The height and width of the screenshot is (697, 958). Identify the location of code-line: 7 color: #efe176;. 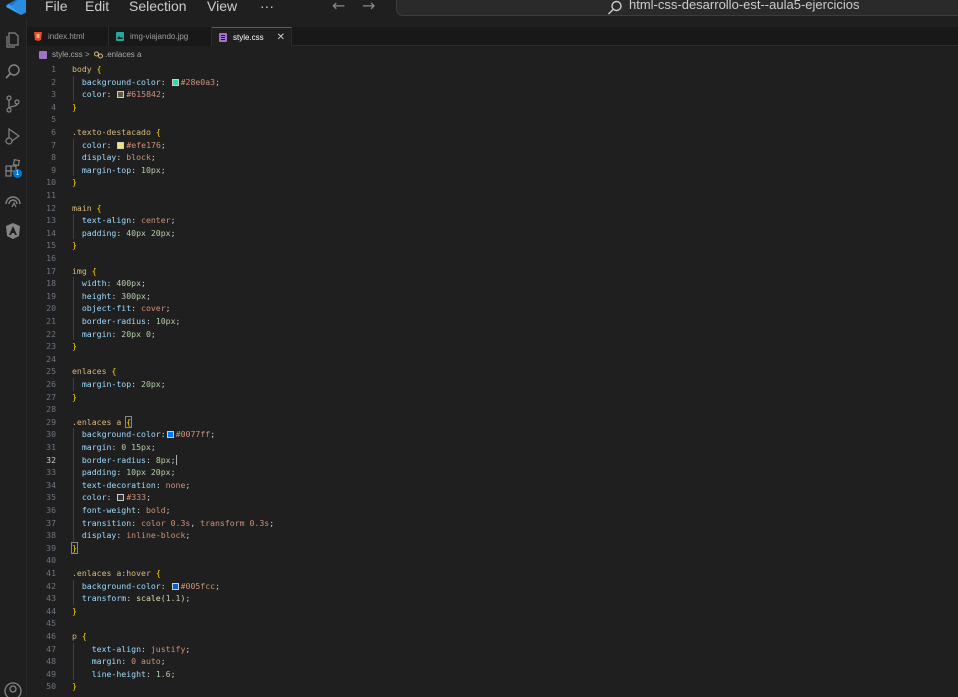
(492, 145).